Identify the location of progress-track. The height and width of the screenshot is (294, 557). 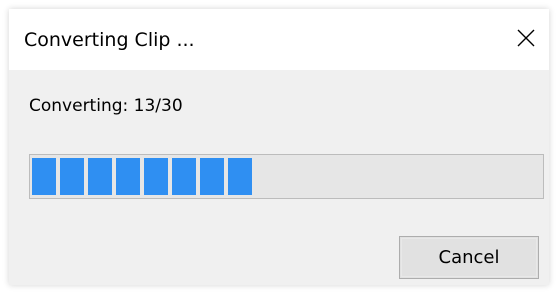
(286, 176).